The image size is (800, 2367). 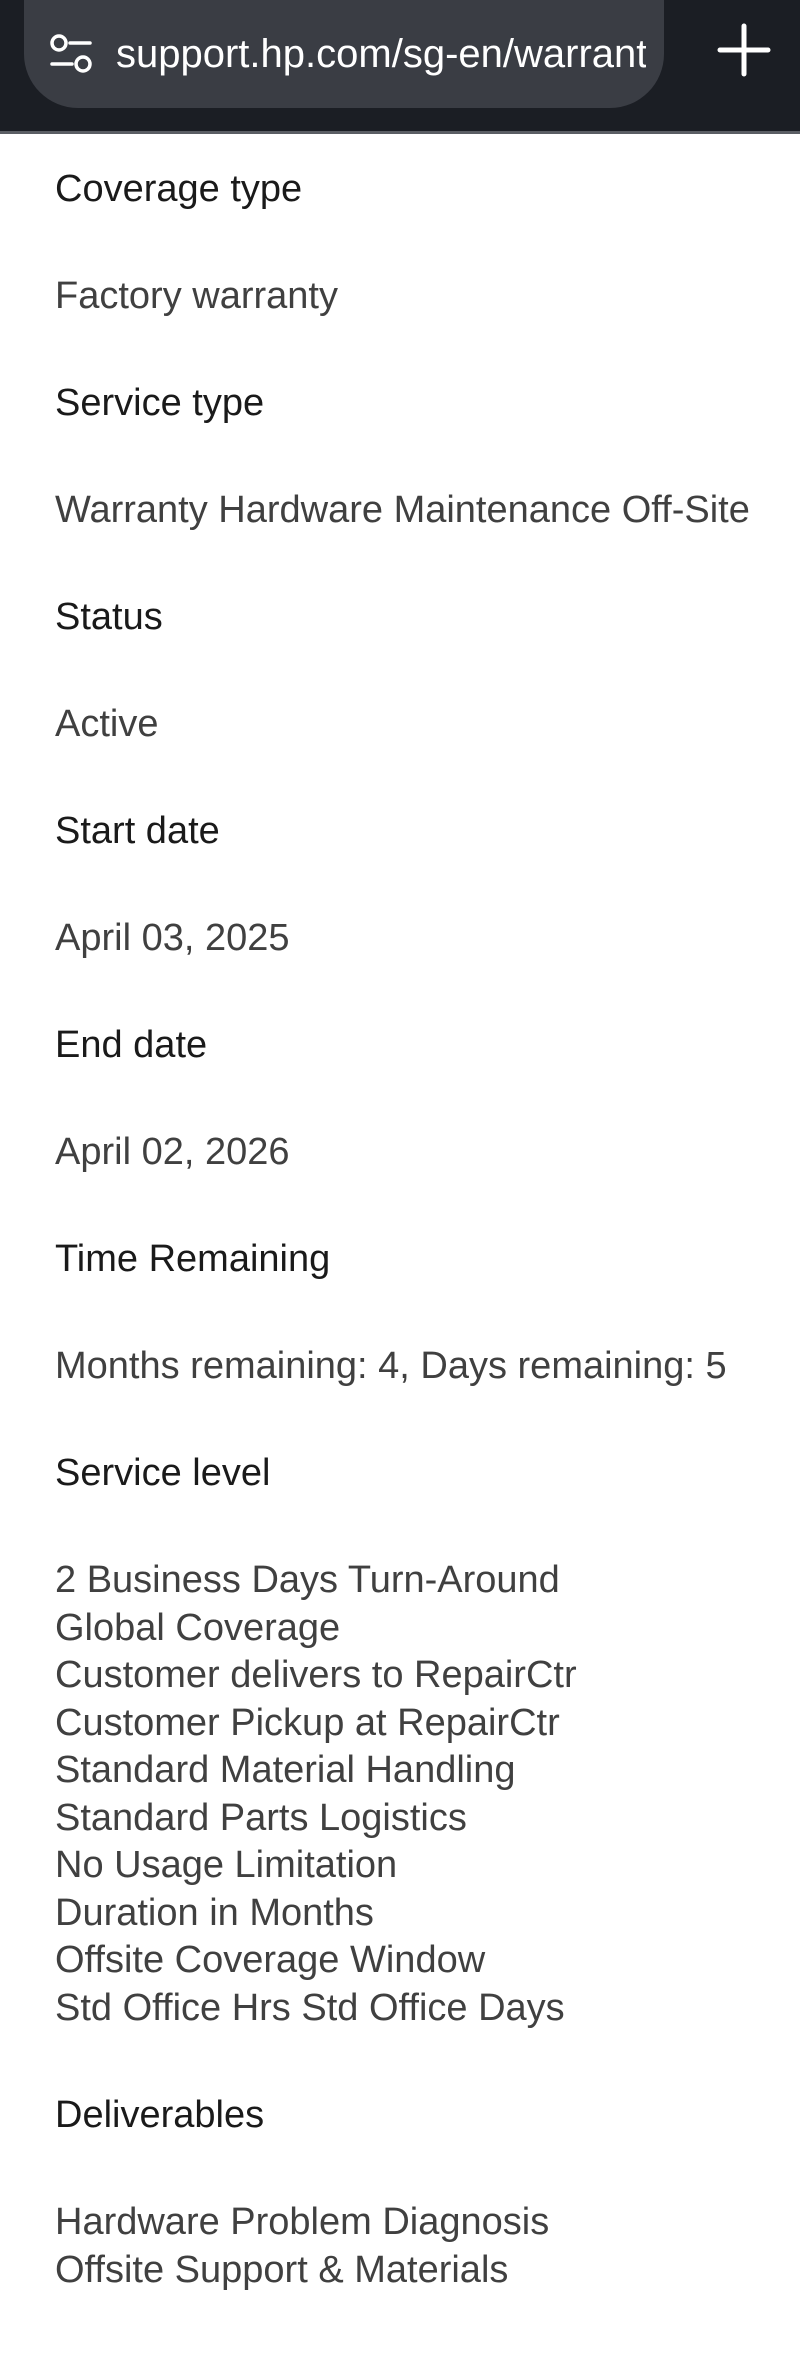 What do you see at coordinates (285, 1770) in the screenshot?
I see `list-item: Standard Material Handling` at bounding box center [285, 1770].